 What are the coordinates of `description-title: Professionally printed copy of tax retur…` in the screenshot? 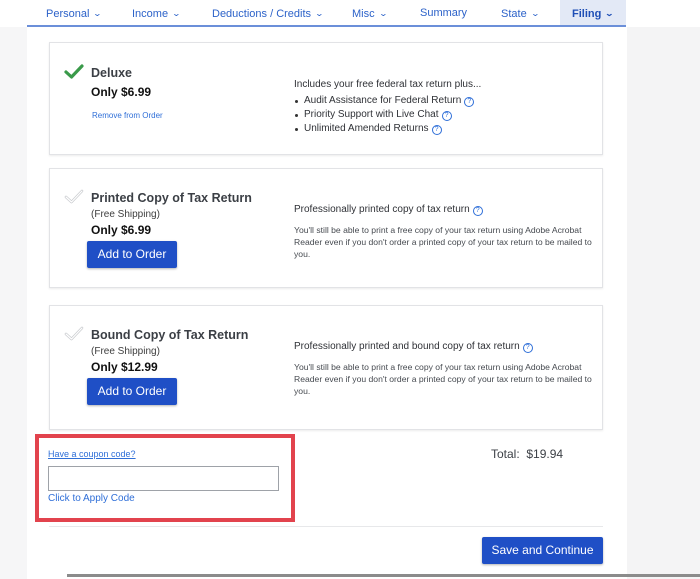 It's located at (444, 210).